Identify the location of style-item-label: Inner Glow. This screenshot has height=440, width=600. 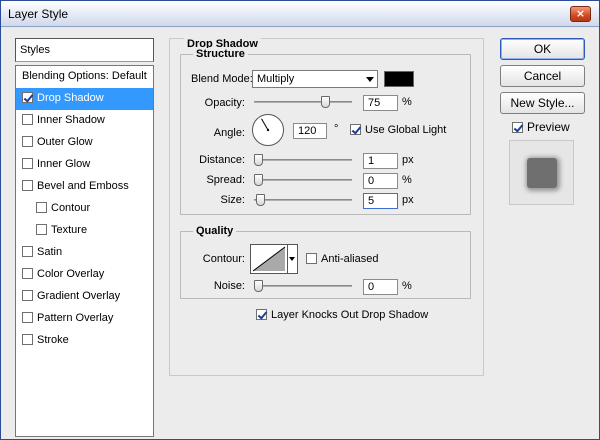
(64, 164).